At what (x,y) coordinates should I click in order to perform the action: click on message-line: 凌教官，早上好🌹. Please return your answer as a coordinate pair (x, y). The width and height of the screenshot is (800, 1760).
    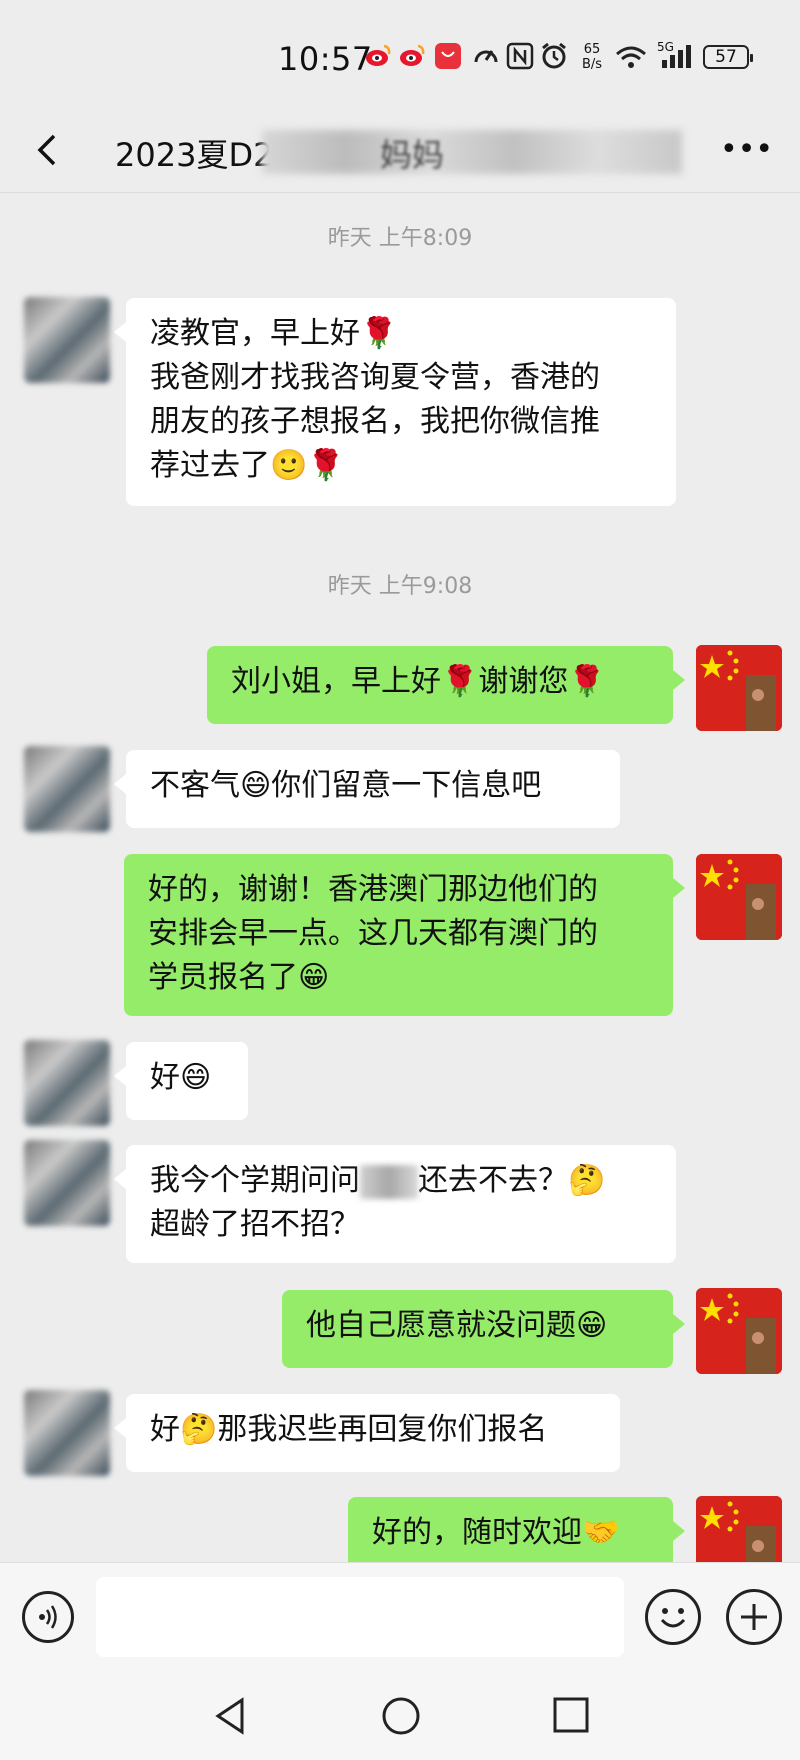
    Looking at the image, I should click on (274, 333).